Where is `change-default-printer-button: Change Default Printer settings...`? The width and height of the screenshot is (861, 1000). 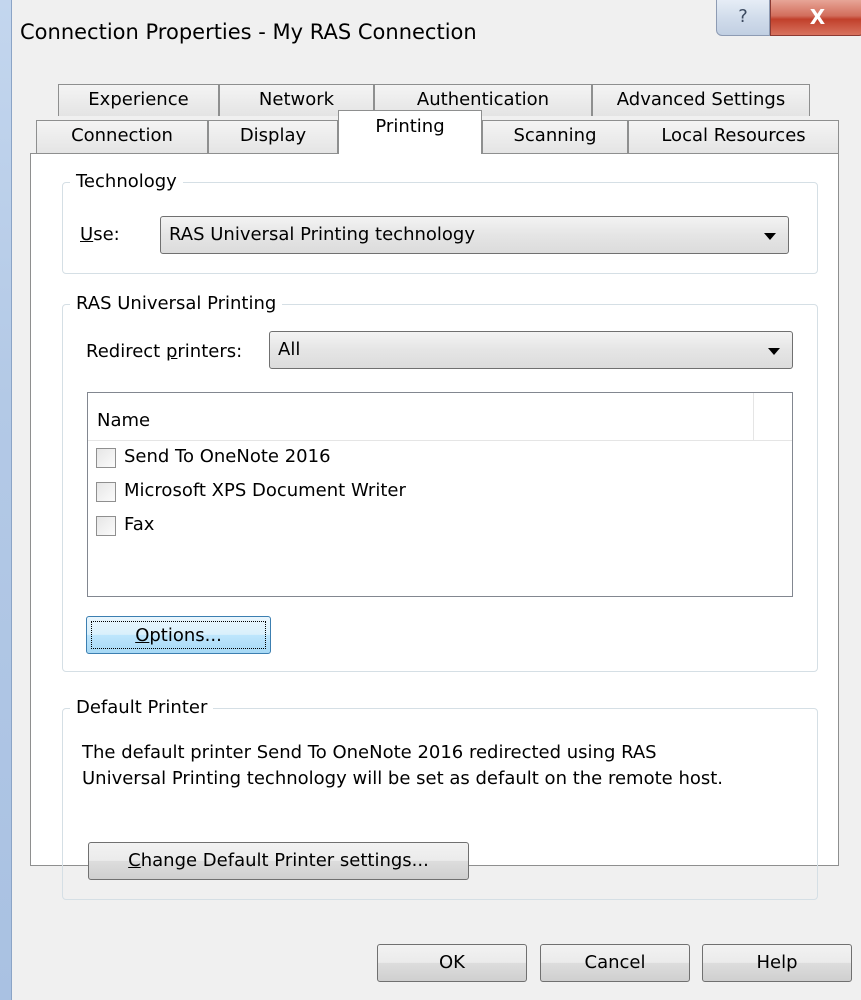 change-default-printer-button: Change Default Printer settings... is located at coordinates (278, 861).